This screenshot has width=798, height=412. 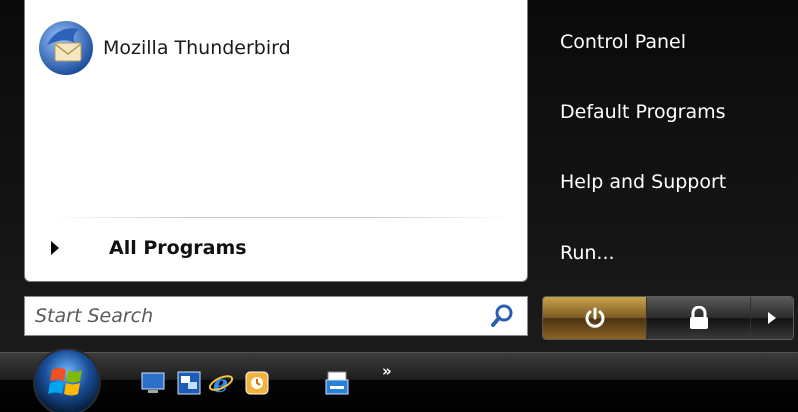 What do you see at coordinates (197, 48) in the screenshot?
I see `pinned-item-label: Mozilla Thunderbird` at bounding box center [197, 48].